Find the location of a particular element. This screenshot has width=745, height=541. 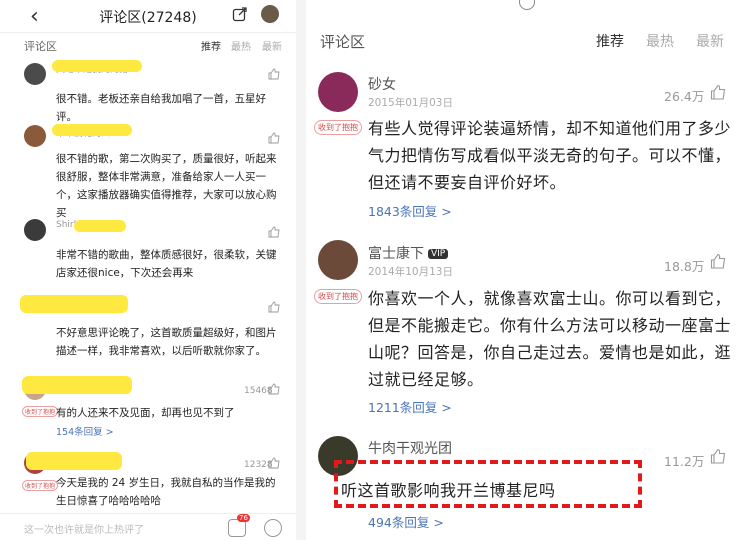

reply-count-link: 1211条回复 > is located at coordinates (410, 406).